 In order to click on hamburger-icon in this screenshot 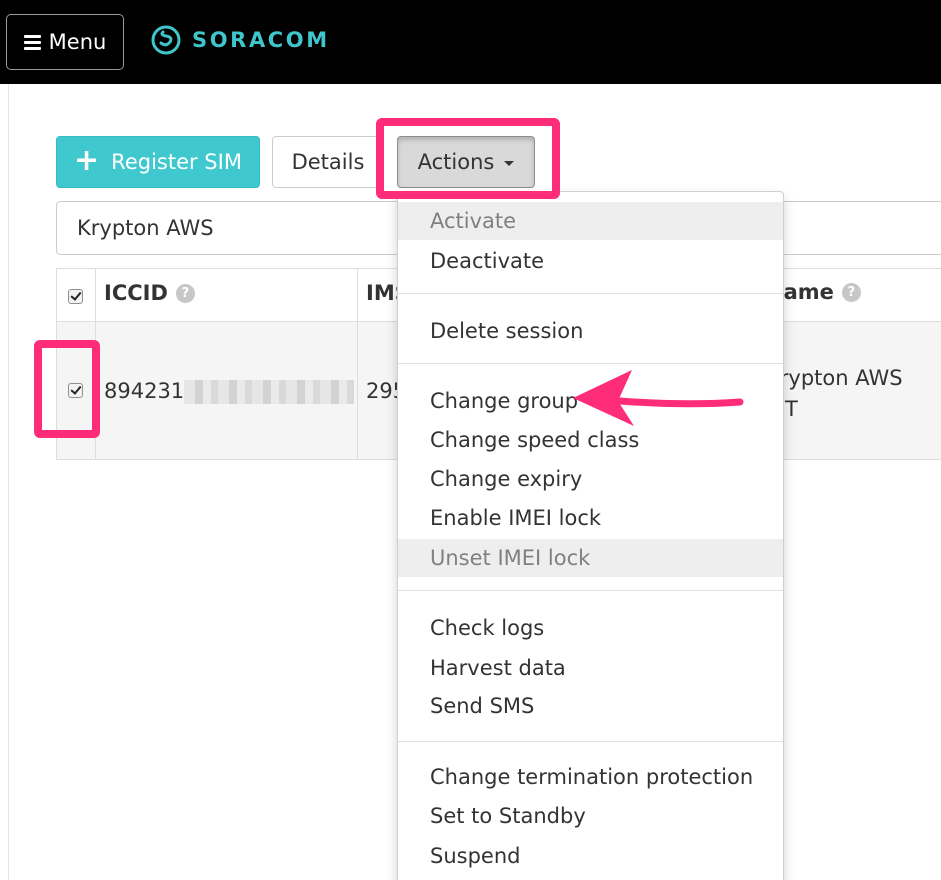, I will do `click(32, 42)`.